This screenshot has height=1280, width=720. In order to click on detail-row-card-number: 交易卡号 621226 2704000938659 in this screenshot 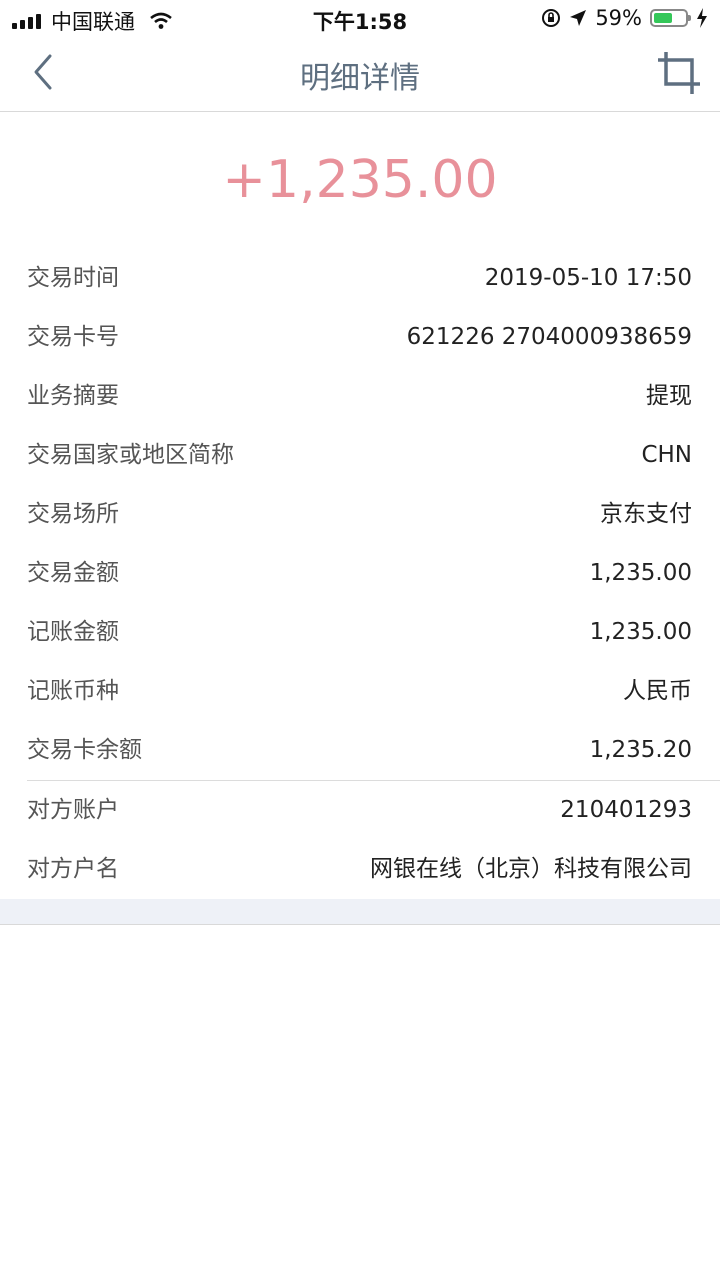, I will do `click(360, 337)`.